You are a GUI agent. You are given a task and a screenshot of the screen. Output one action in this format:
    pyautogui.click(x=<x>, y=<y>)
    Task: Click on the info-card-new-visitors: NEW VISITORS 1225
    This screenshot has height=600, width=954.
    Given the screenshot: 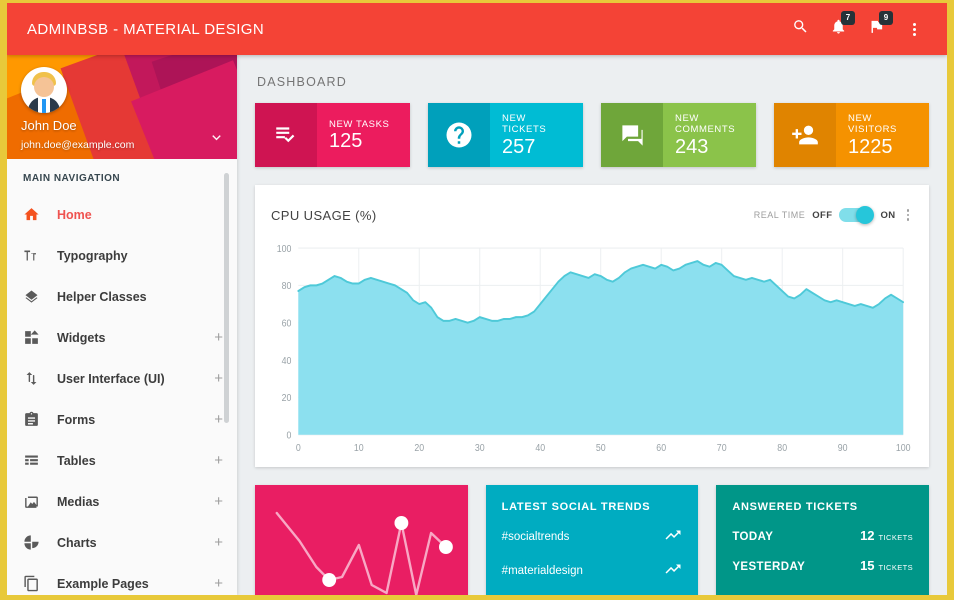 What is the action you would take?
    pyautogui.click(x=851, y=135)
    